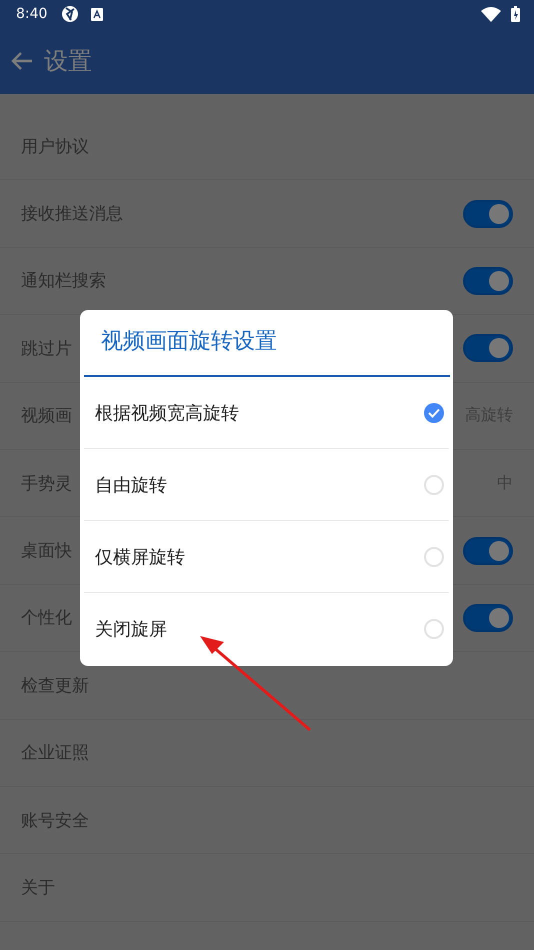 Image resolution: width=534 pixels, height=950 pixels. What do you see at coordinates (22, 61) in the screenshot?
I see `back-arrow-icon` at bounding box center [22, 61].